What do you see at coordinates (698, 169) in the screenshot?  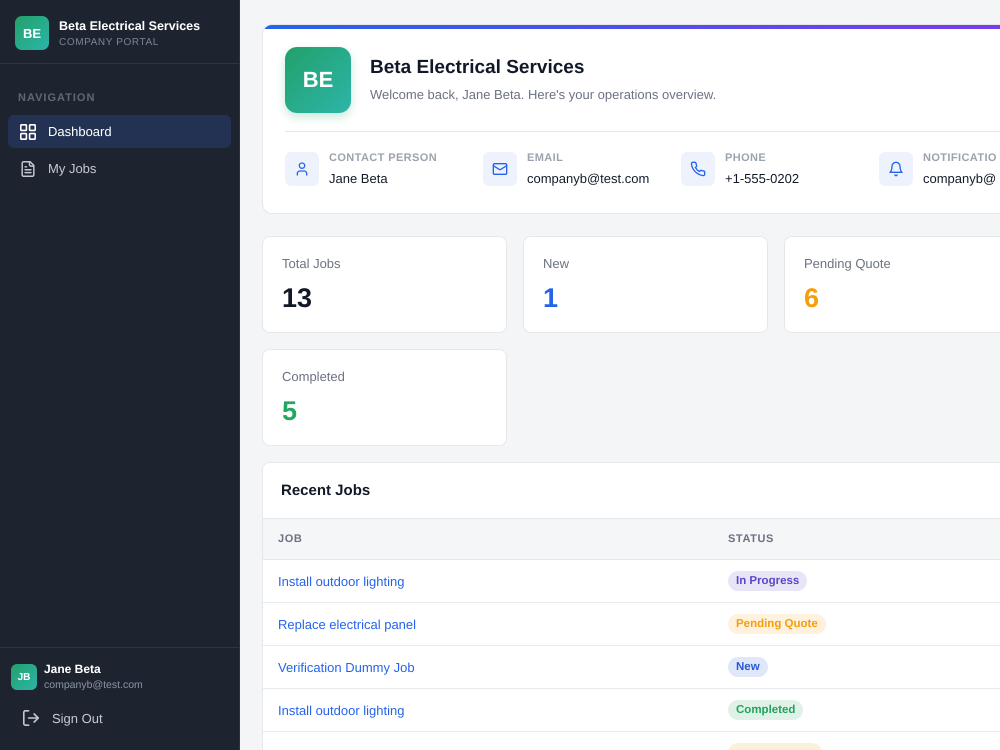 I see `phone-icon` at bounding box center [698, 169].